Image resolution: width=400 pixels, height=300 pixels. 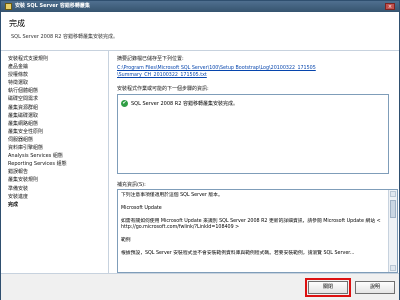 I want to click on sidebar-step-item: 叢集網路組態, so click(x=23, y=123).